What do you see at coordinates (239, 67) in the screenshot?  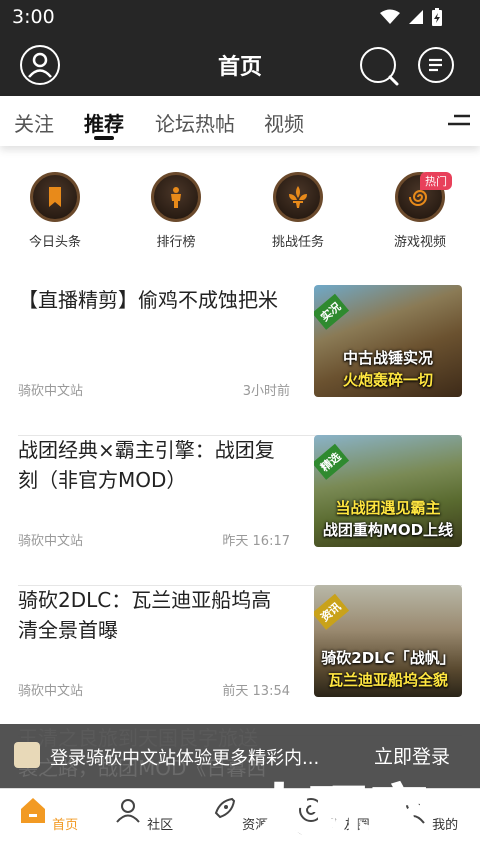 I see `page-title: 首页` at bounding box center [239, 67].